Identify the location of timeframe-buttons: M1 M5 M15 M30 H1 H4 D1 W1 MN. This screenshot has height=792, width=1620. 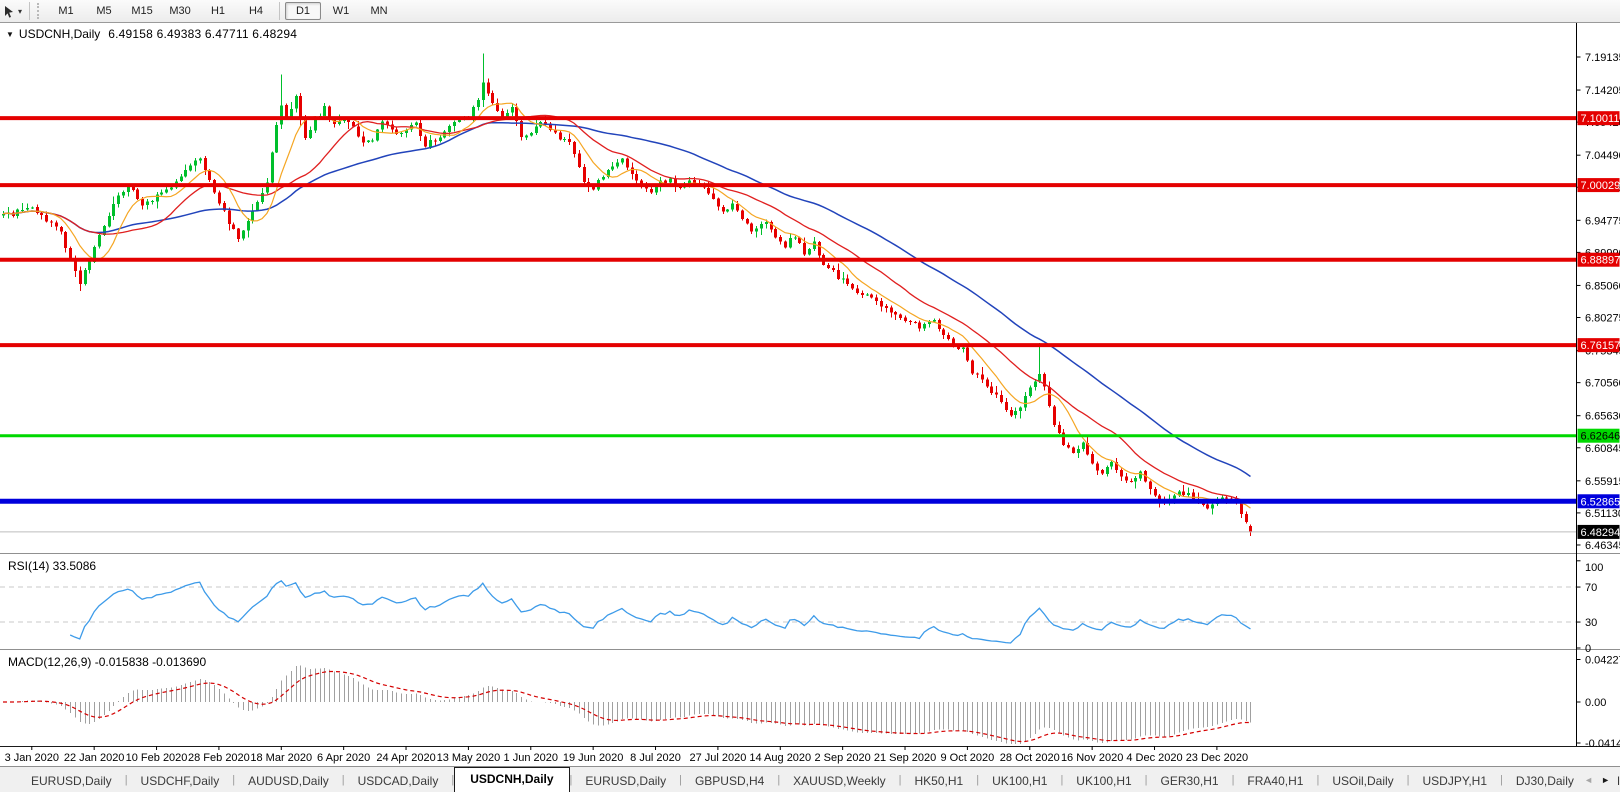
(222, 11).